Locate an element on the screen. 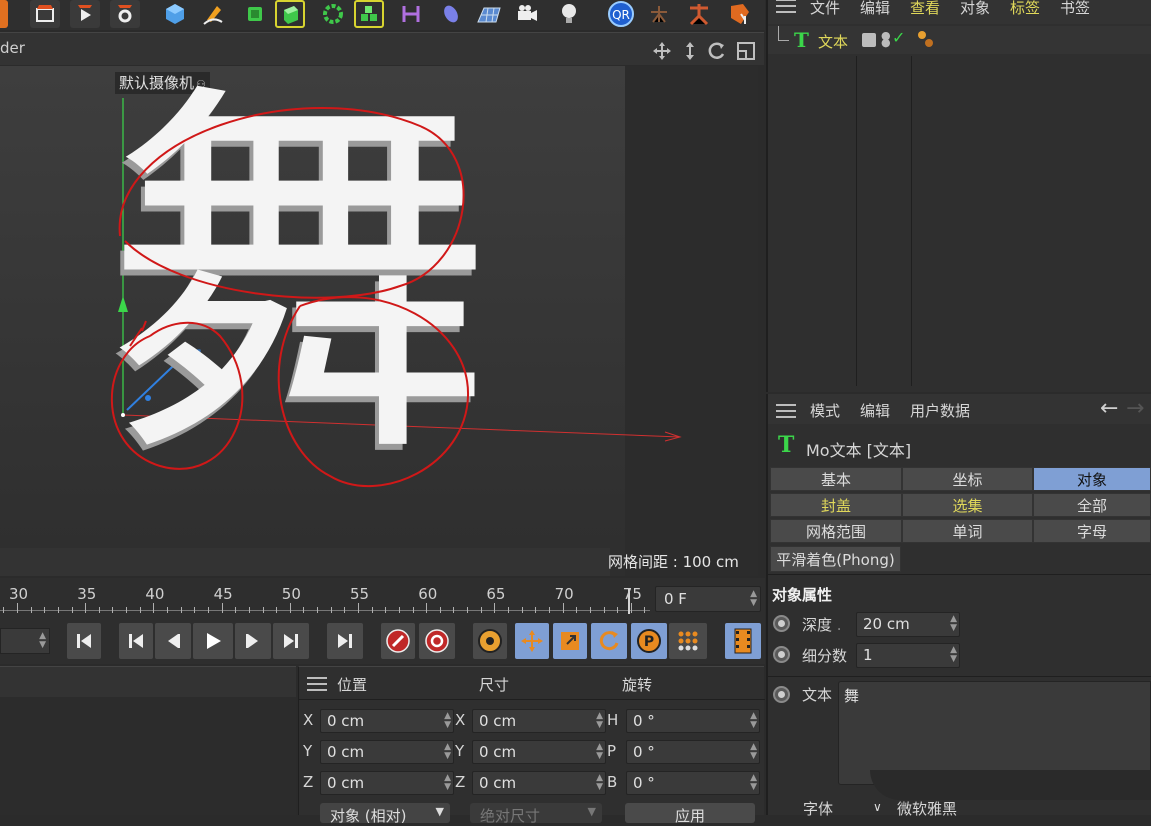 Image resolution: width=1151 pixels, height=826 pixels. editor-visibility-icon is located at coordinates (869, 40).